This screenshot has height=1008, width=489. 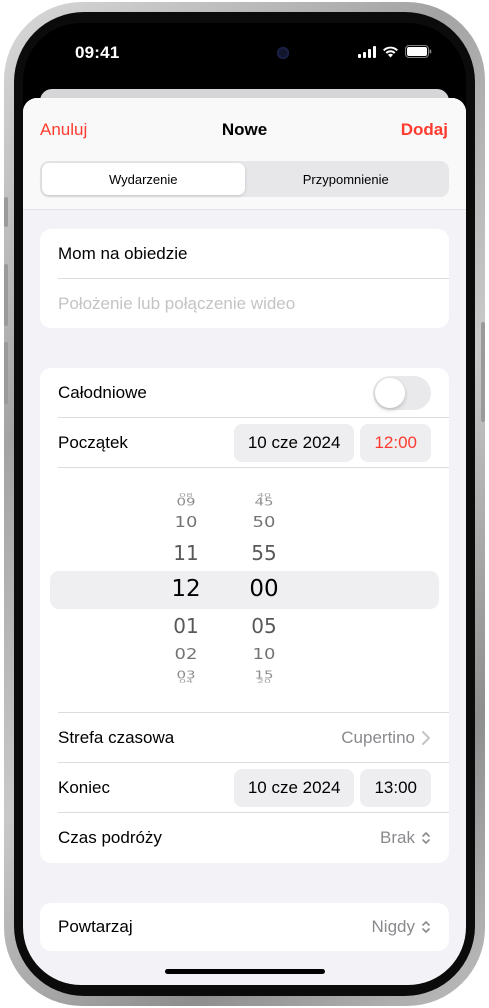 I want to click on chevron-right-icon, so click(x=426, y=738).